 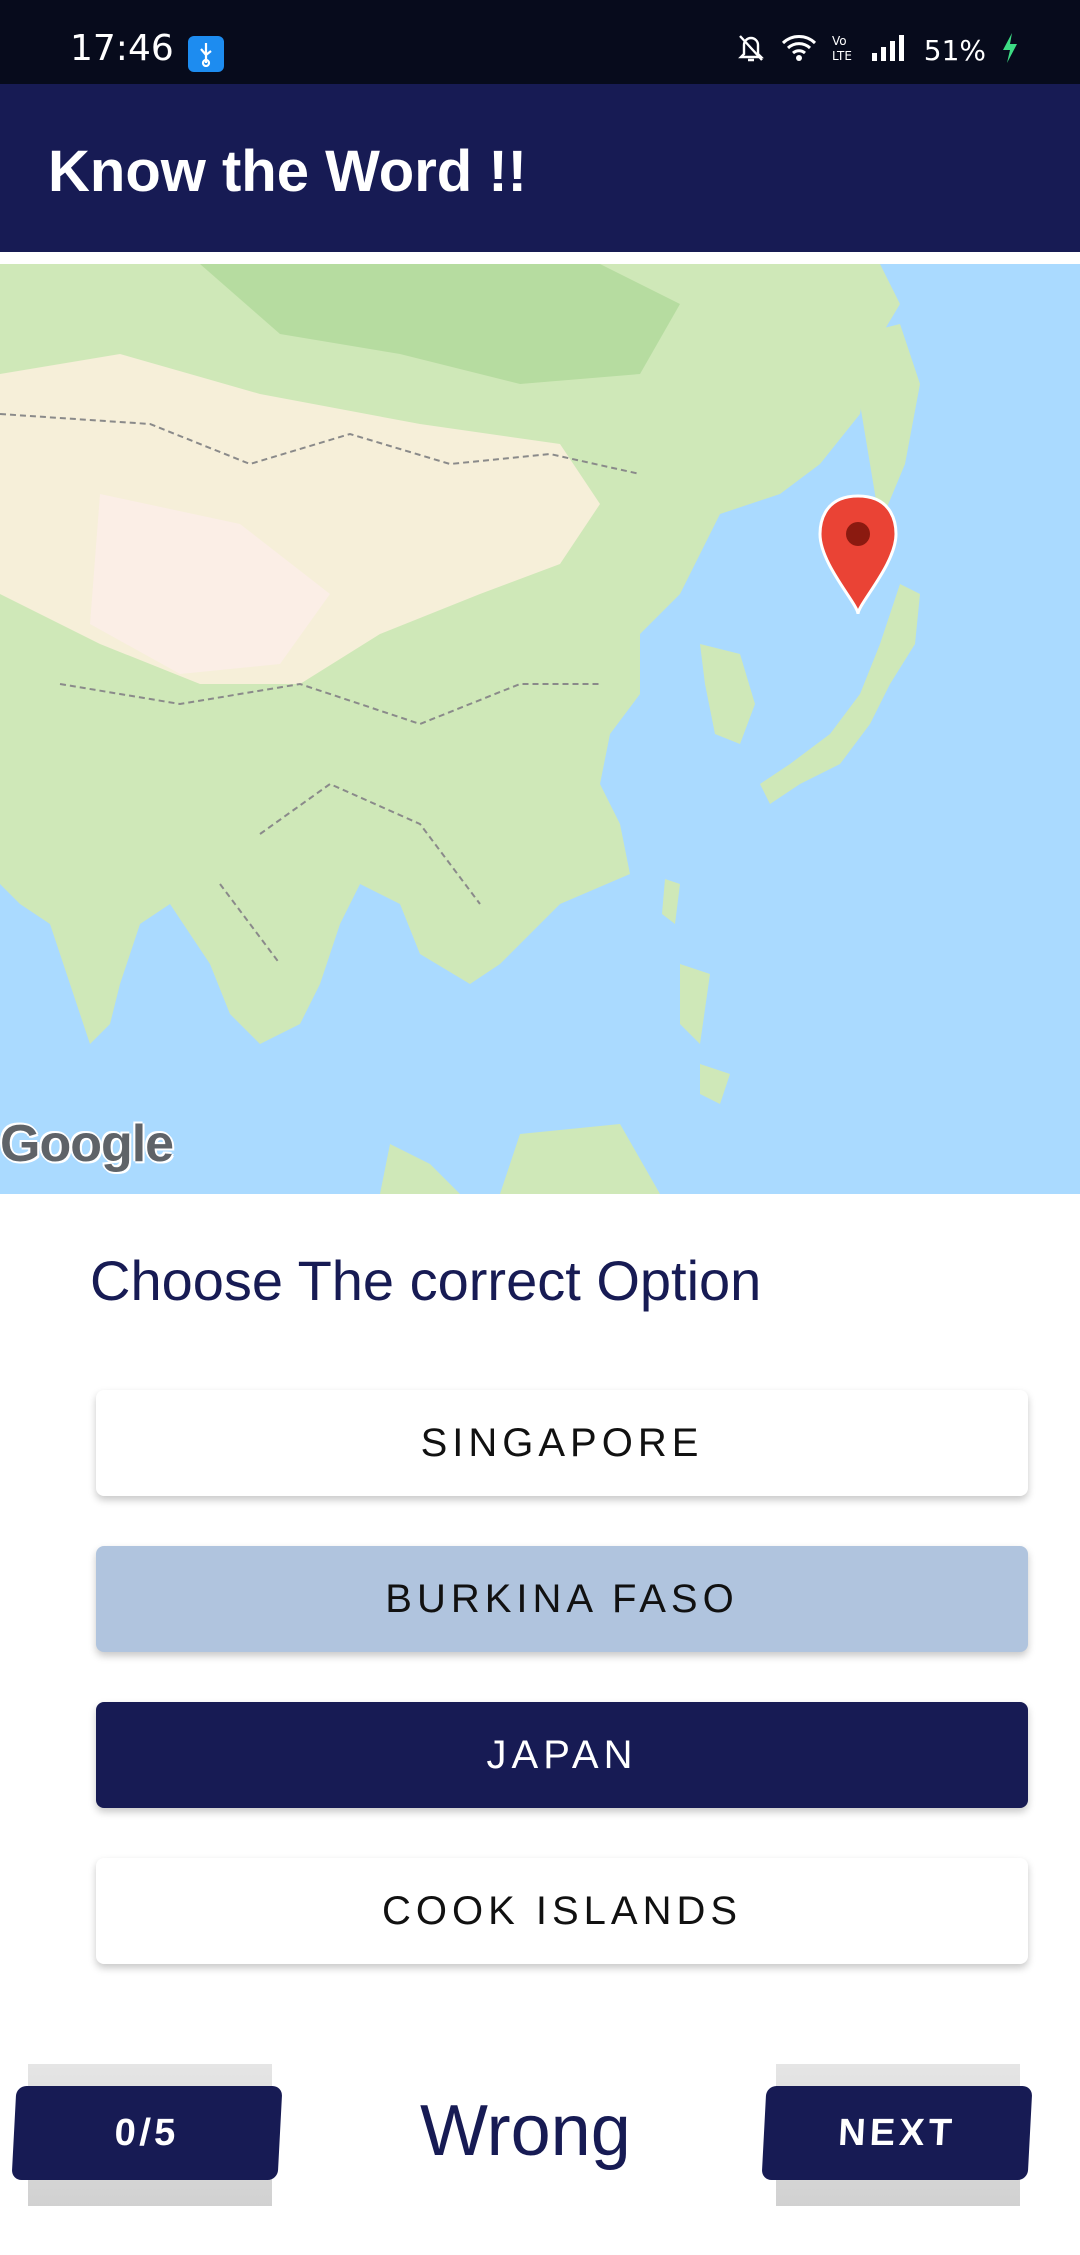 I want to click on charging-icon, so click(x=1010, y=50).